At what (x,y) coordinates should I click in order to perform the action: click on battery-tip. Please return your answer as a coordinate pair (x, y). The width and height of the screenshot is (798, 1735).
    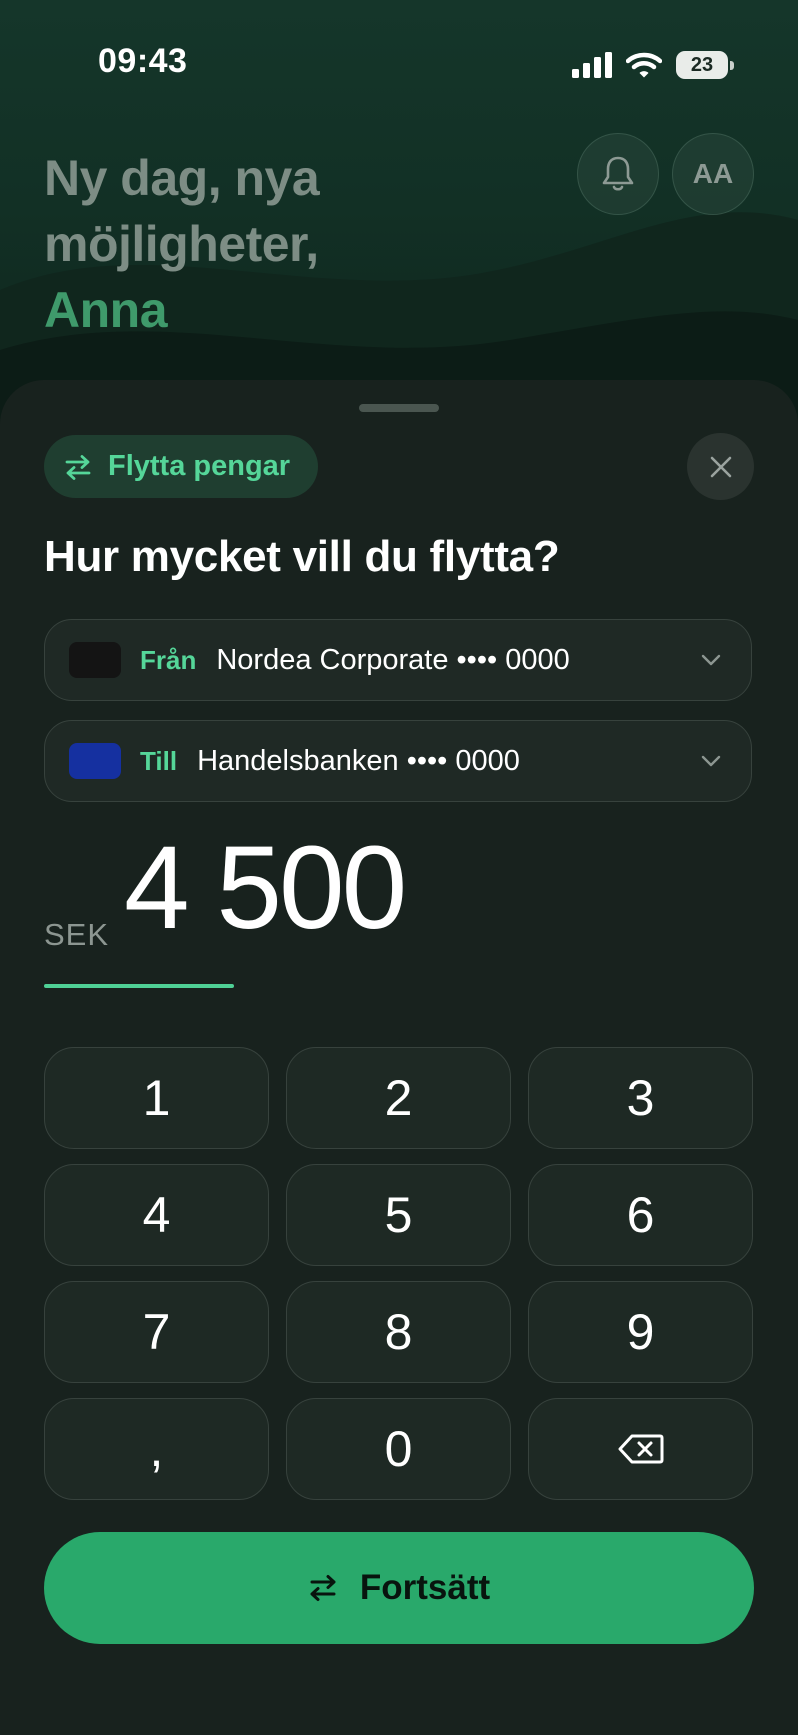
    Looking at the image, I should click on (732, 65).